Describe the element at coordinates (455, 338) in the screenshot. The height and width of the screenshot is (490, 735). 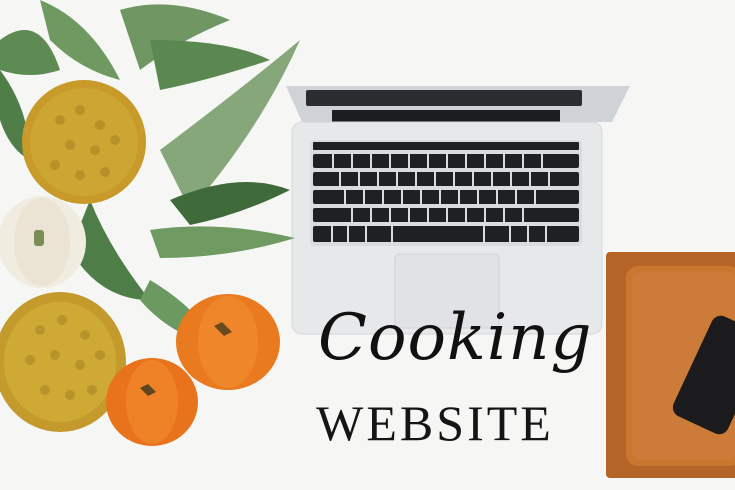
I see `title-cooking: Cooking` at that location.